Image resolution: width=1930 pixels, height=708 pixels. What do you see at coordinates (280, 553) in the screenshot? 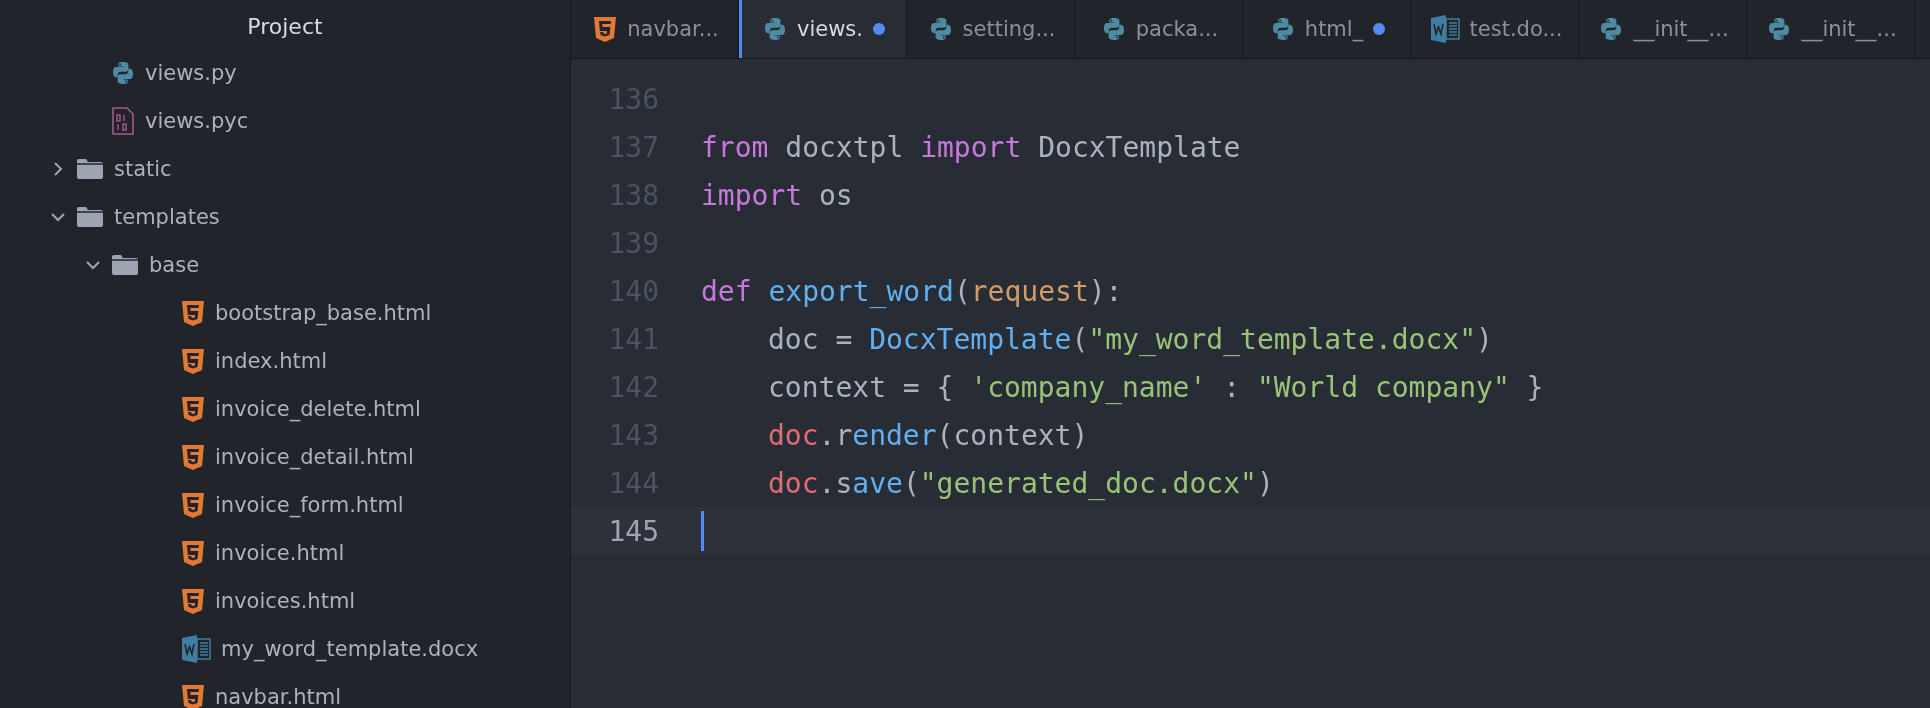
I see `file-name: invoice.html` at bounding box center [280, 553].